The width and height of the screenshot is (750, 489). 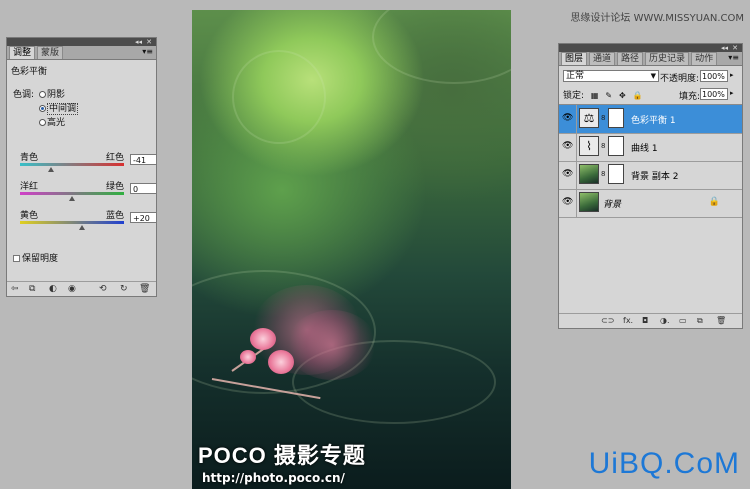 I want to click on chevron-down-icon: ▼, so click(x=653, y=76).